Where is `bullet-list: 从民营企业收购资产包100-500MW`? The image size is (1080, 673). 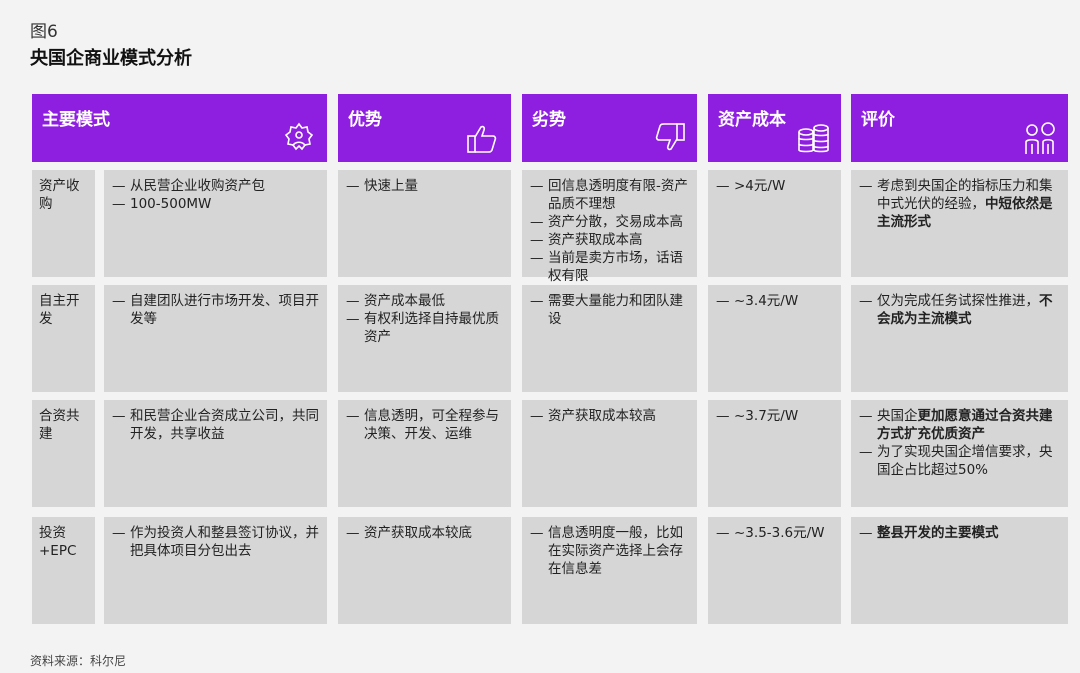 bullet-list: 从民营企业收购资产包100-500MW is located at coordinates (215, 191).